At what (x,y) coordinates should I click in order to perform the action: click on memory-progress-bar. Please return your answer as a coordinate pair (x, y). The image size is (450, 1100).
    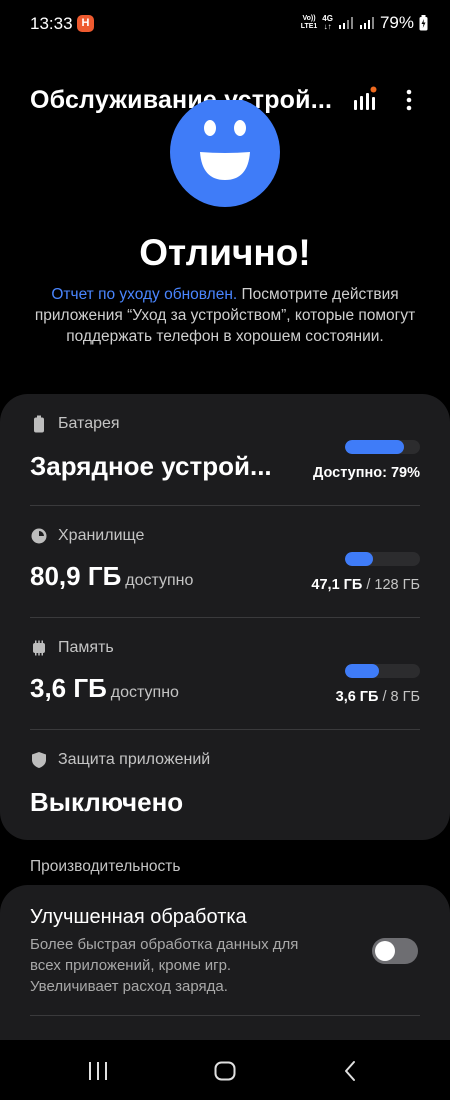
    Looking at the image, I should click on (382, 671).